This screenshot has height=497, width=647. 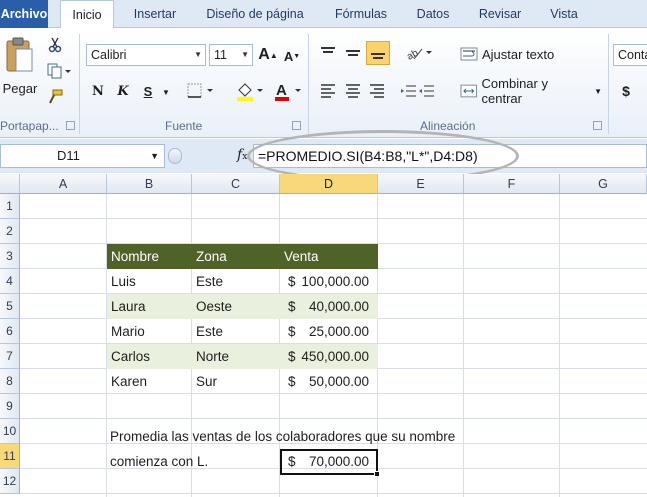 What do you see at coordinates (155, 14) in the screenshot?
I see `tab-insert: Insertar` at bounding box center [155, 14].